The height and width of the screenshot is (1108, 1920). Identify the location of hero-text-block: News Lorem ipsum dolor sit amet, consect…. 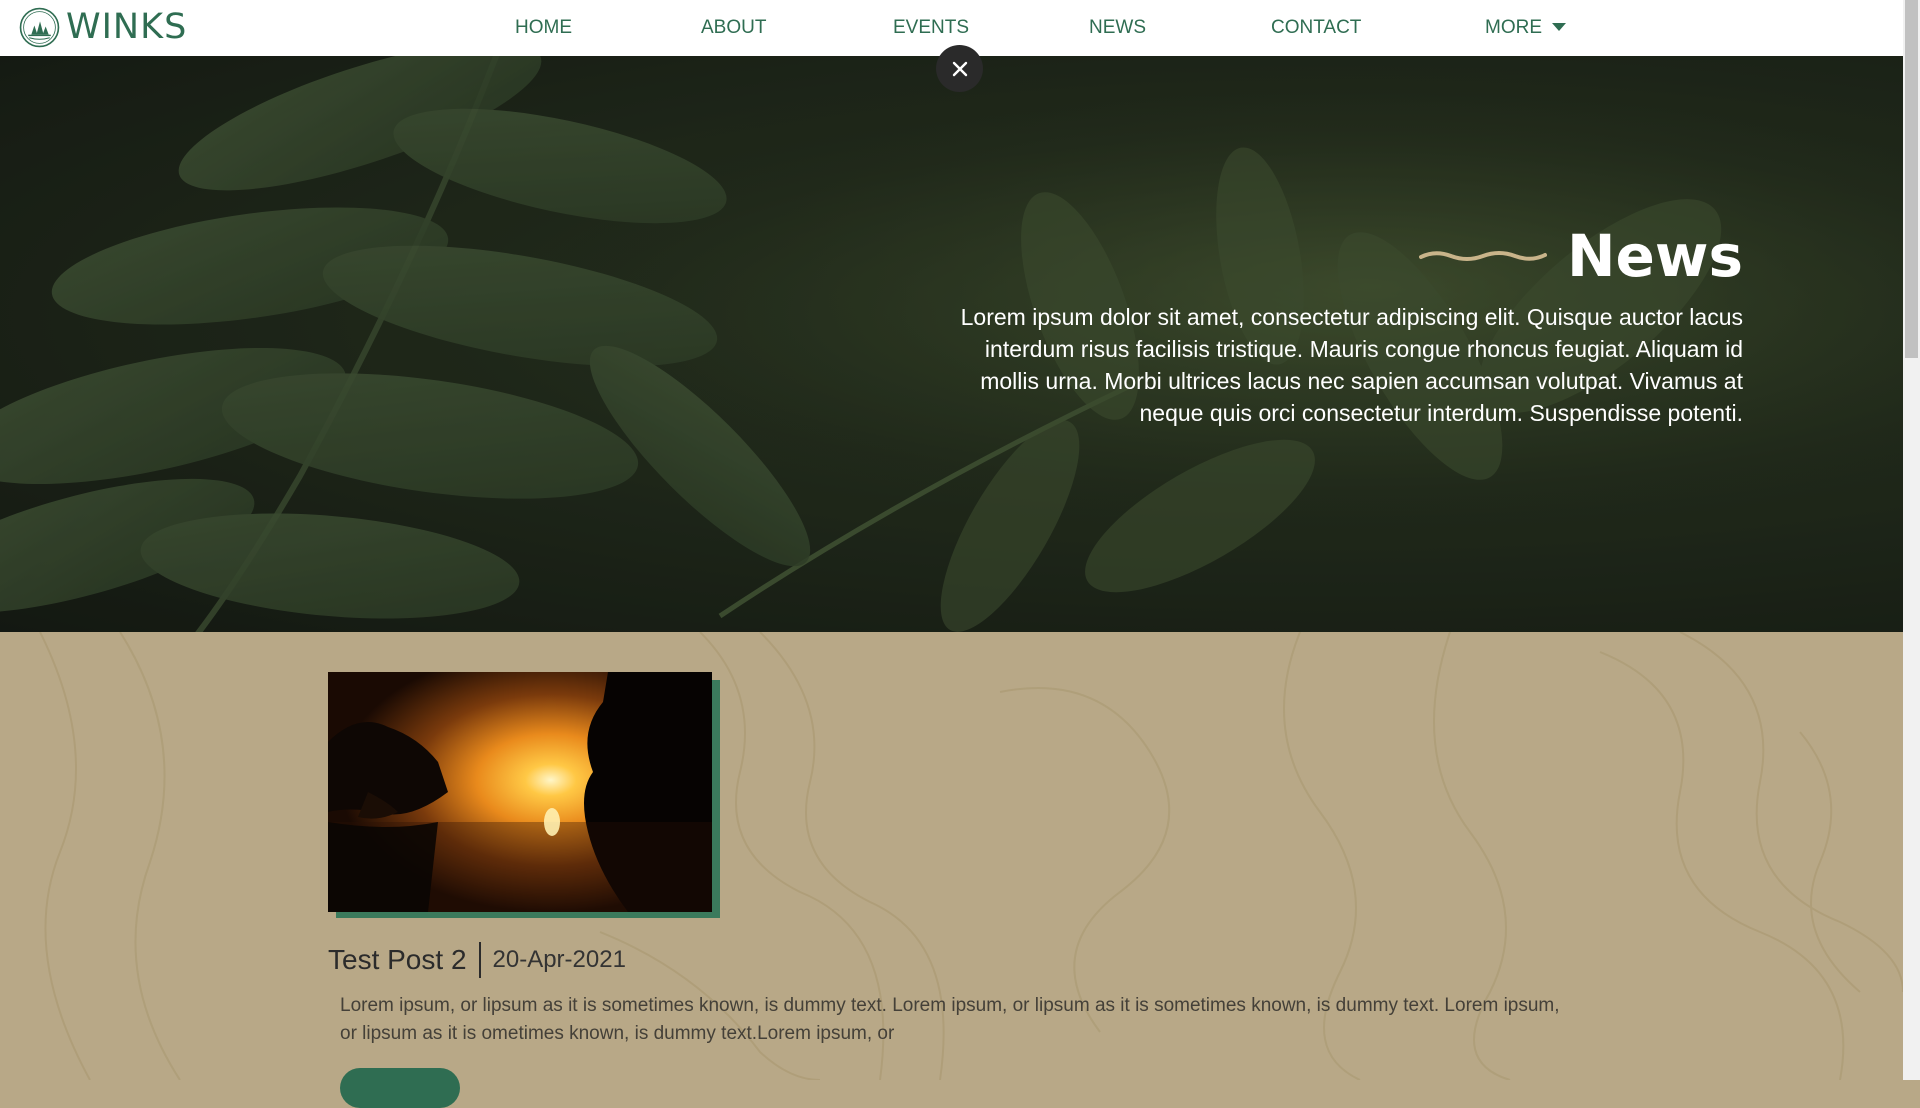
(1348, 325).